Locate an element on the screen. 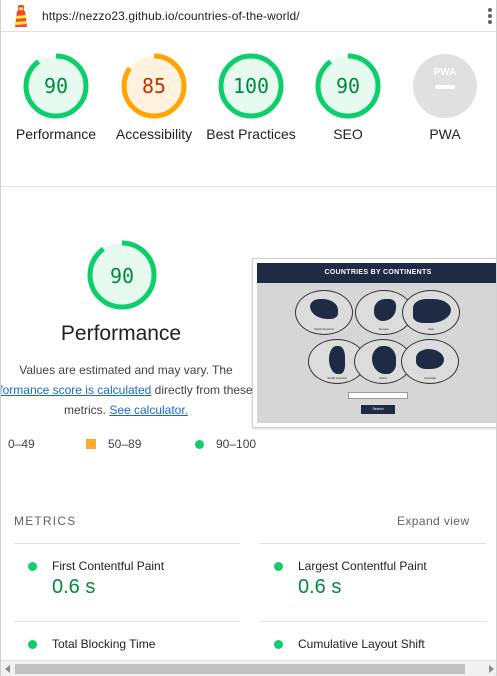 The width and height of the screenshot is (497, 676). continent-north-america: North America is located at coordinates (324, 312).